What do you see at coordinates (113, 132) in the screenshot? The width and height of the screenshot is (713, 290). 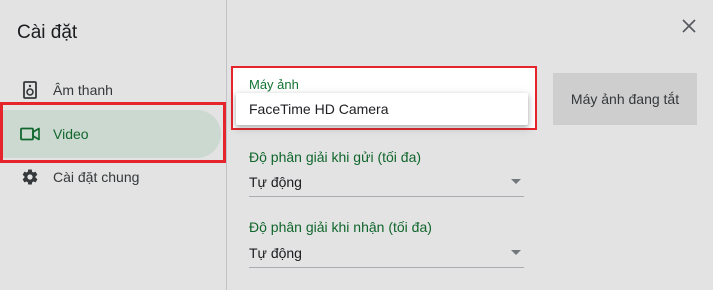 I see `highlight-box-video-tab` at bounding box center [113, 132].